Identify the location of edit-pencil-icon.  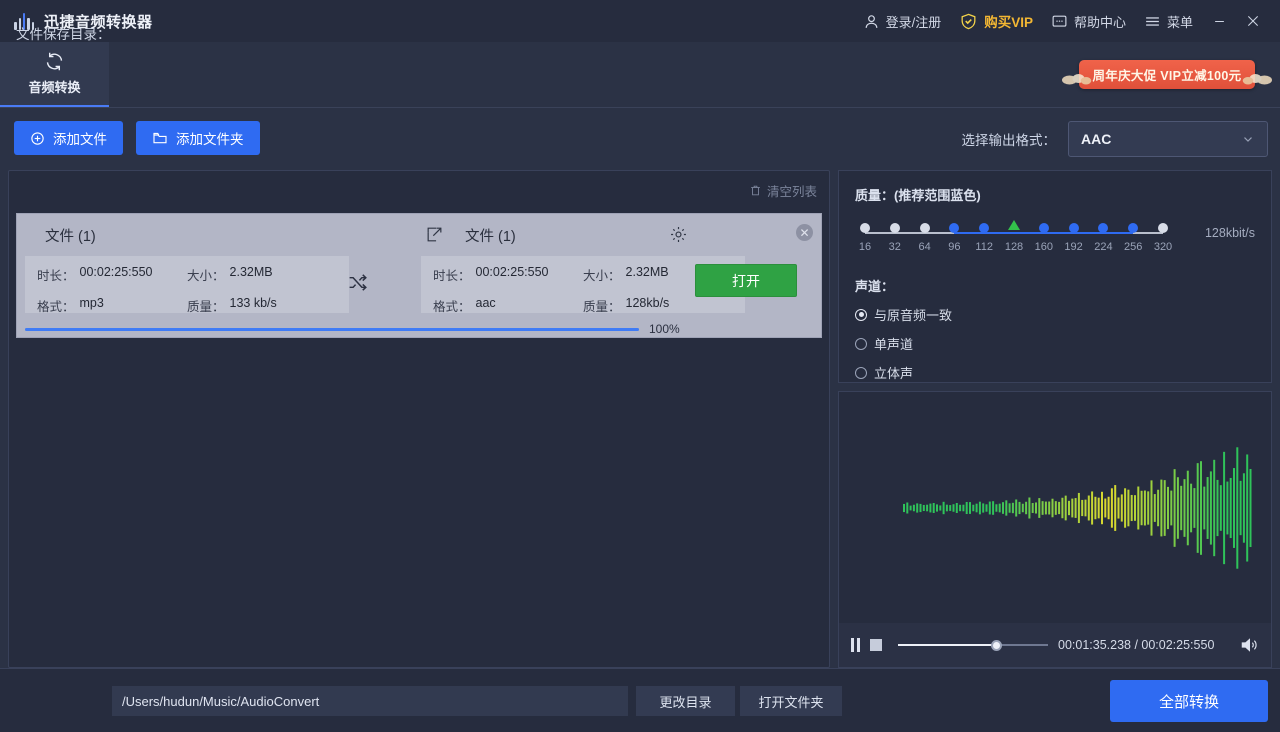
(434, 237).